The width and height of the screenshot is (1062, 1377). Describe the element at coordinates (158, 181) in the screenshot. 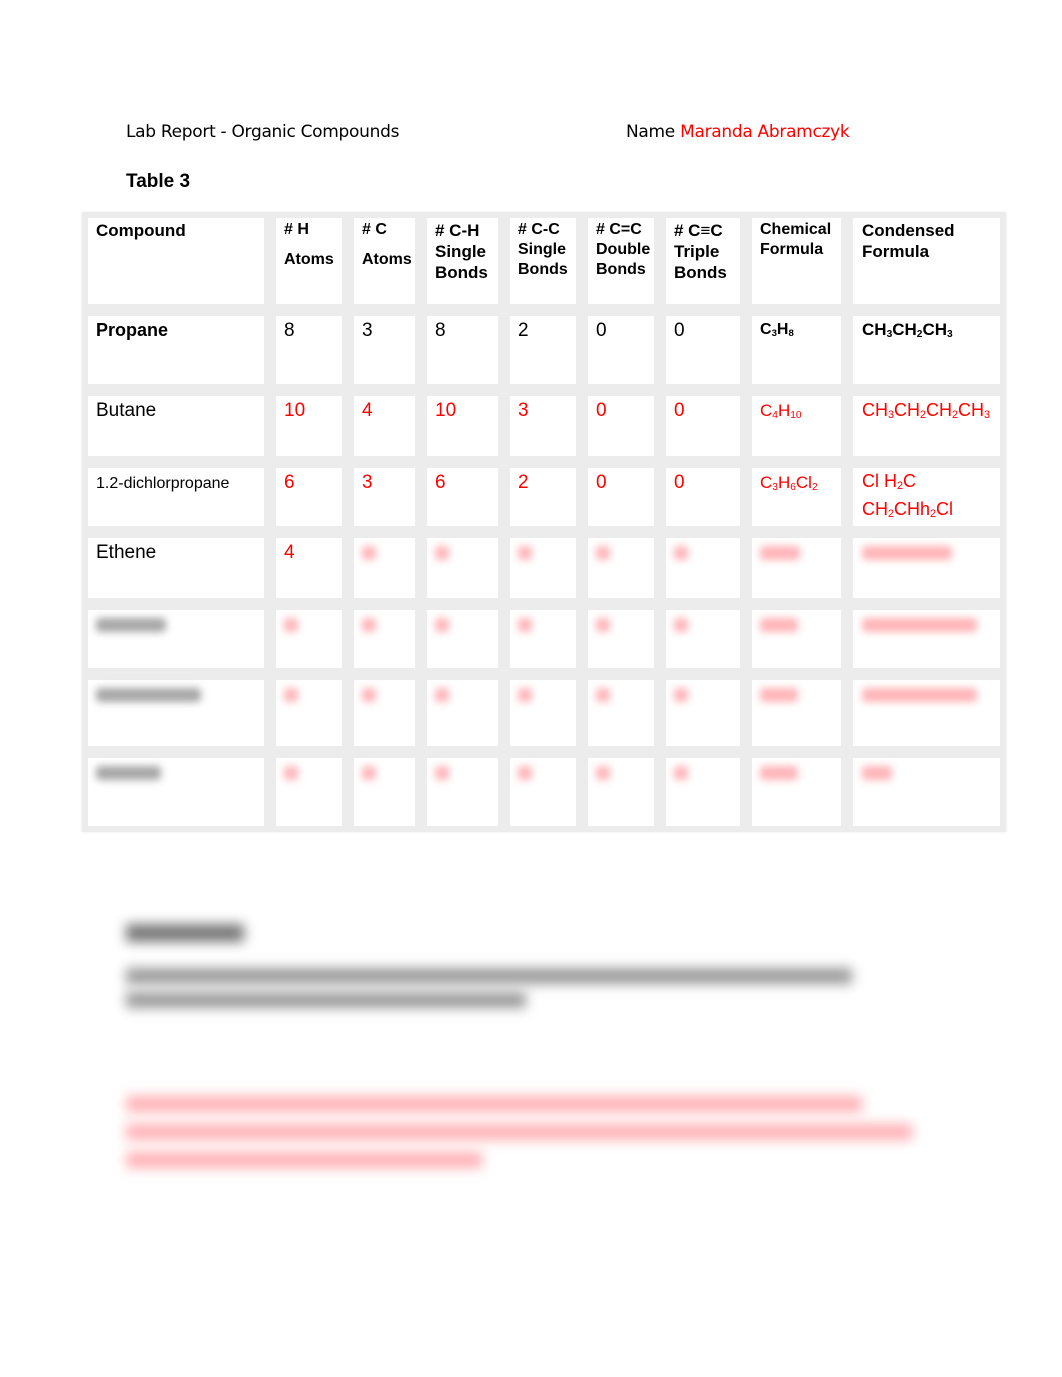

I see `table-title: Table 3` at that location.